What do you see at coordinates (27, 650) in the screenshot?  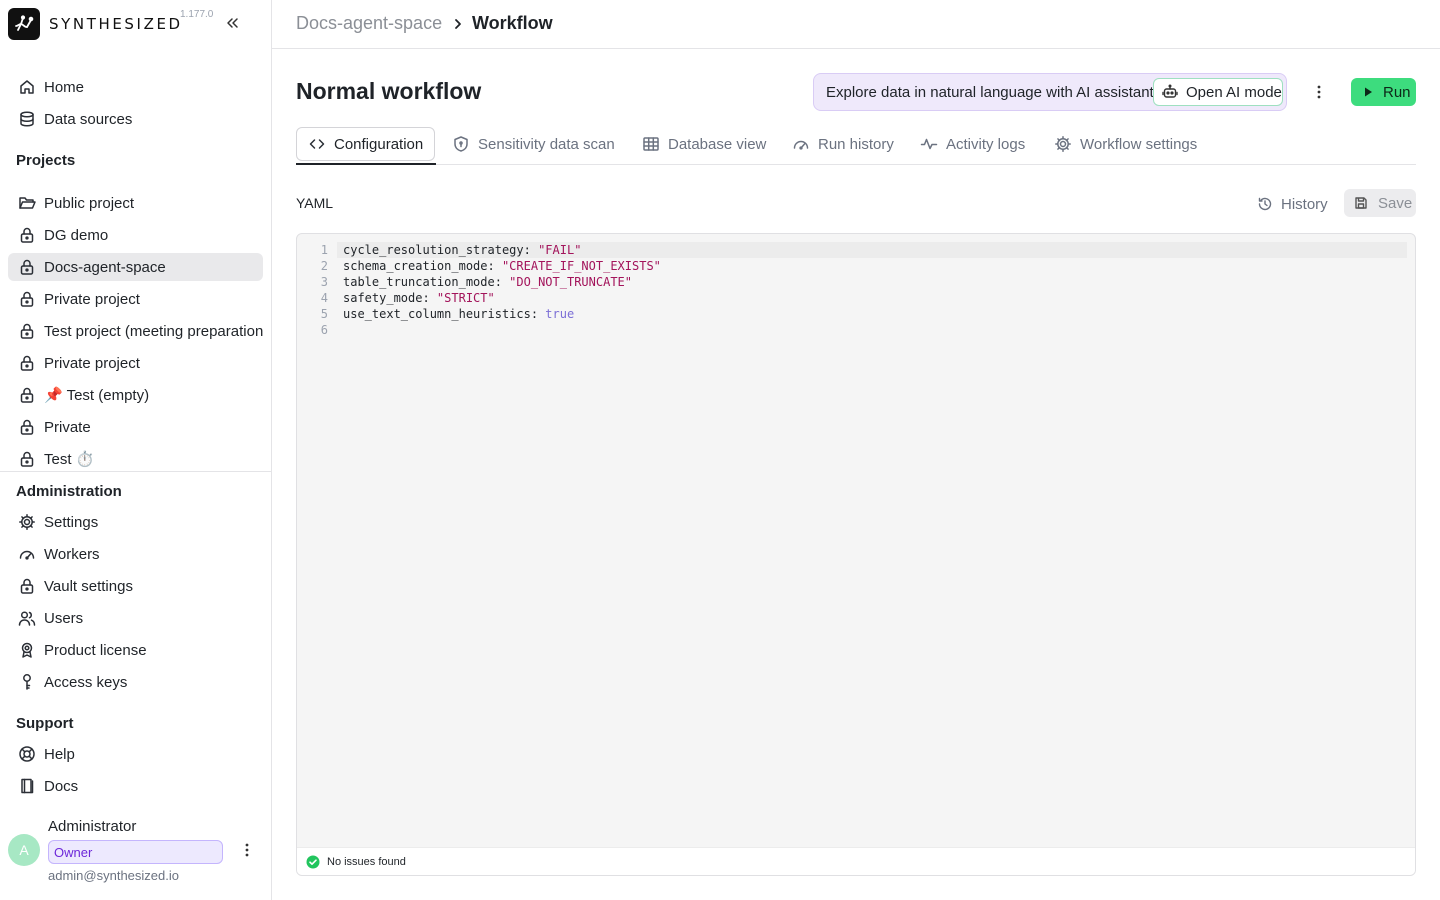 I see `award-icon` at bounding box center [27, 650].